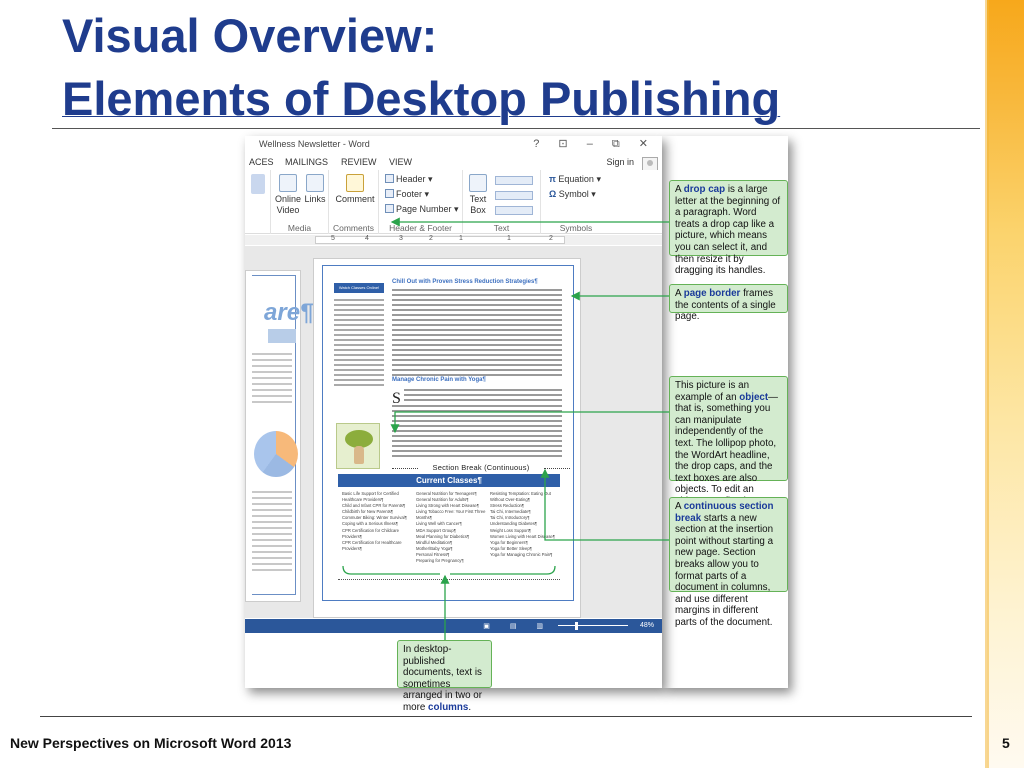  What do you see at coordinates (523, 536) in the screenshot?
I see `class-item: Women Living with Heart Disease¶` at bounding box center [523, 536].